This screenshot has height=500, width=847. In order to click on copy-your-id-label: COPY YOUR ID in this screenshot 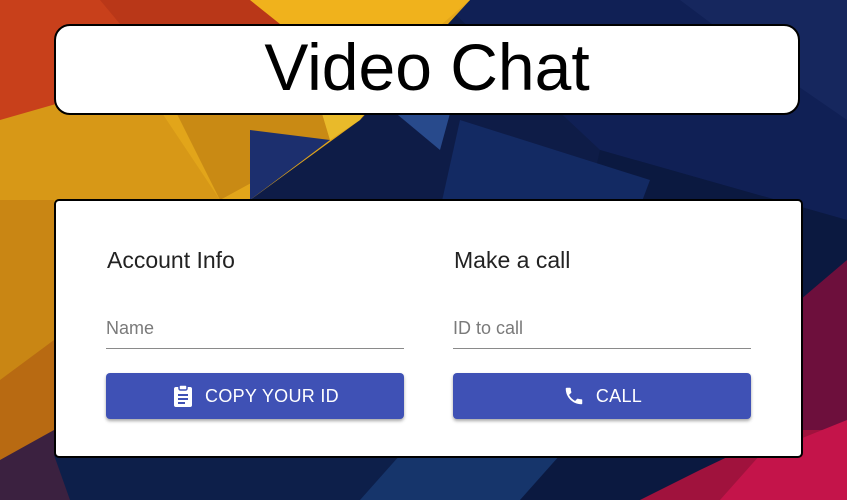, I will do `click(272, 395)`.